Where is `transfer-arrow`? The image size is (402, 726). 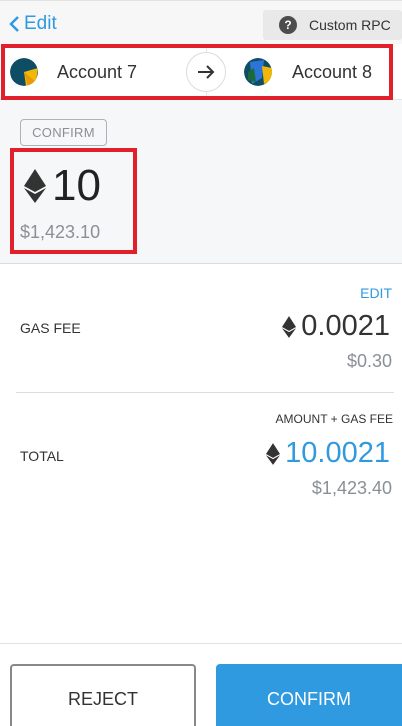 transfer-arrow is located at coordinates (206, 72).